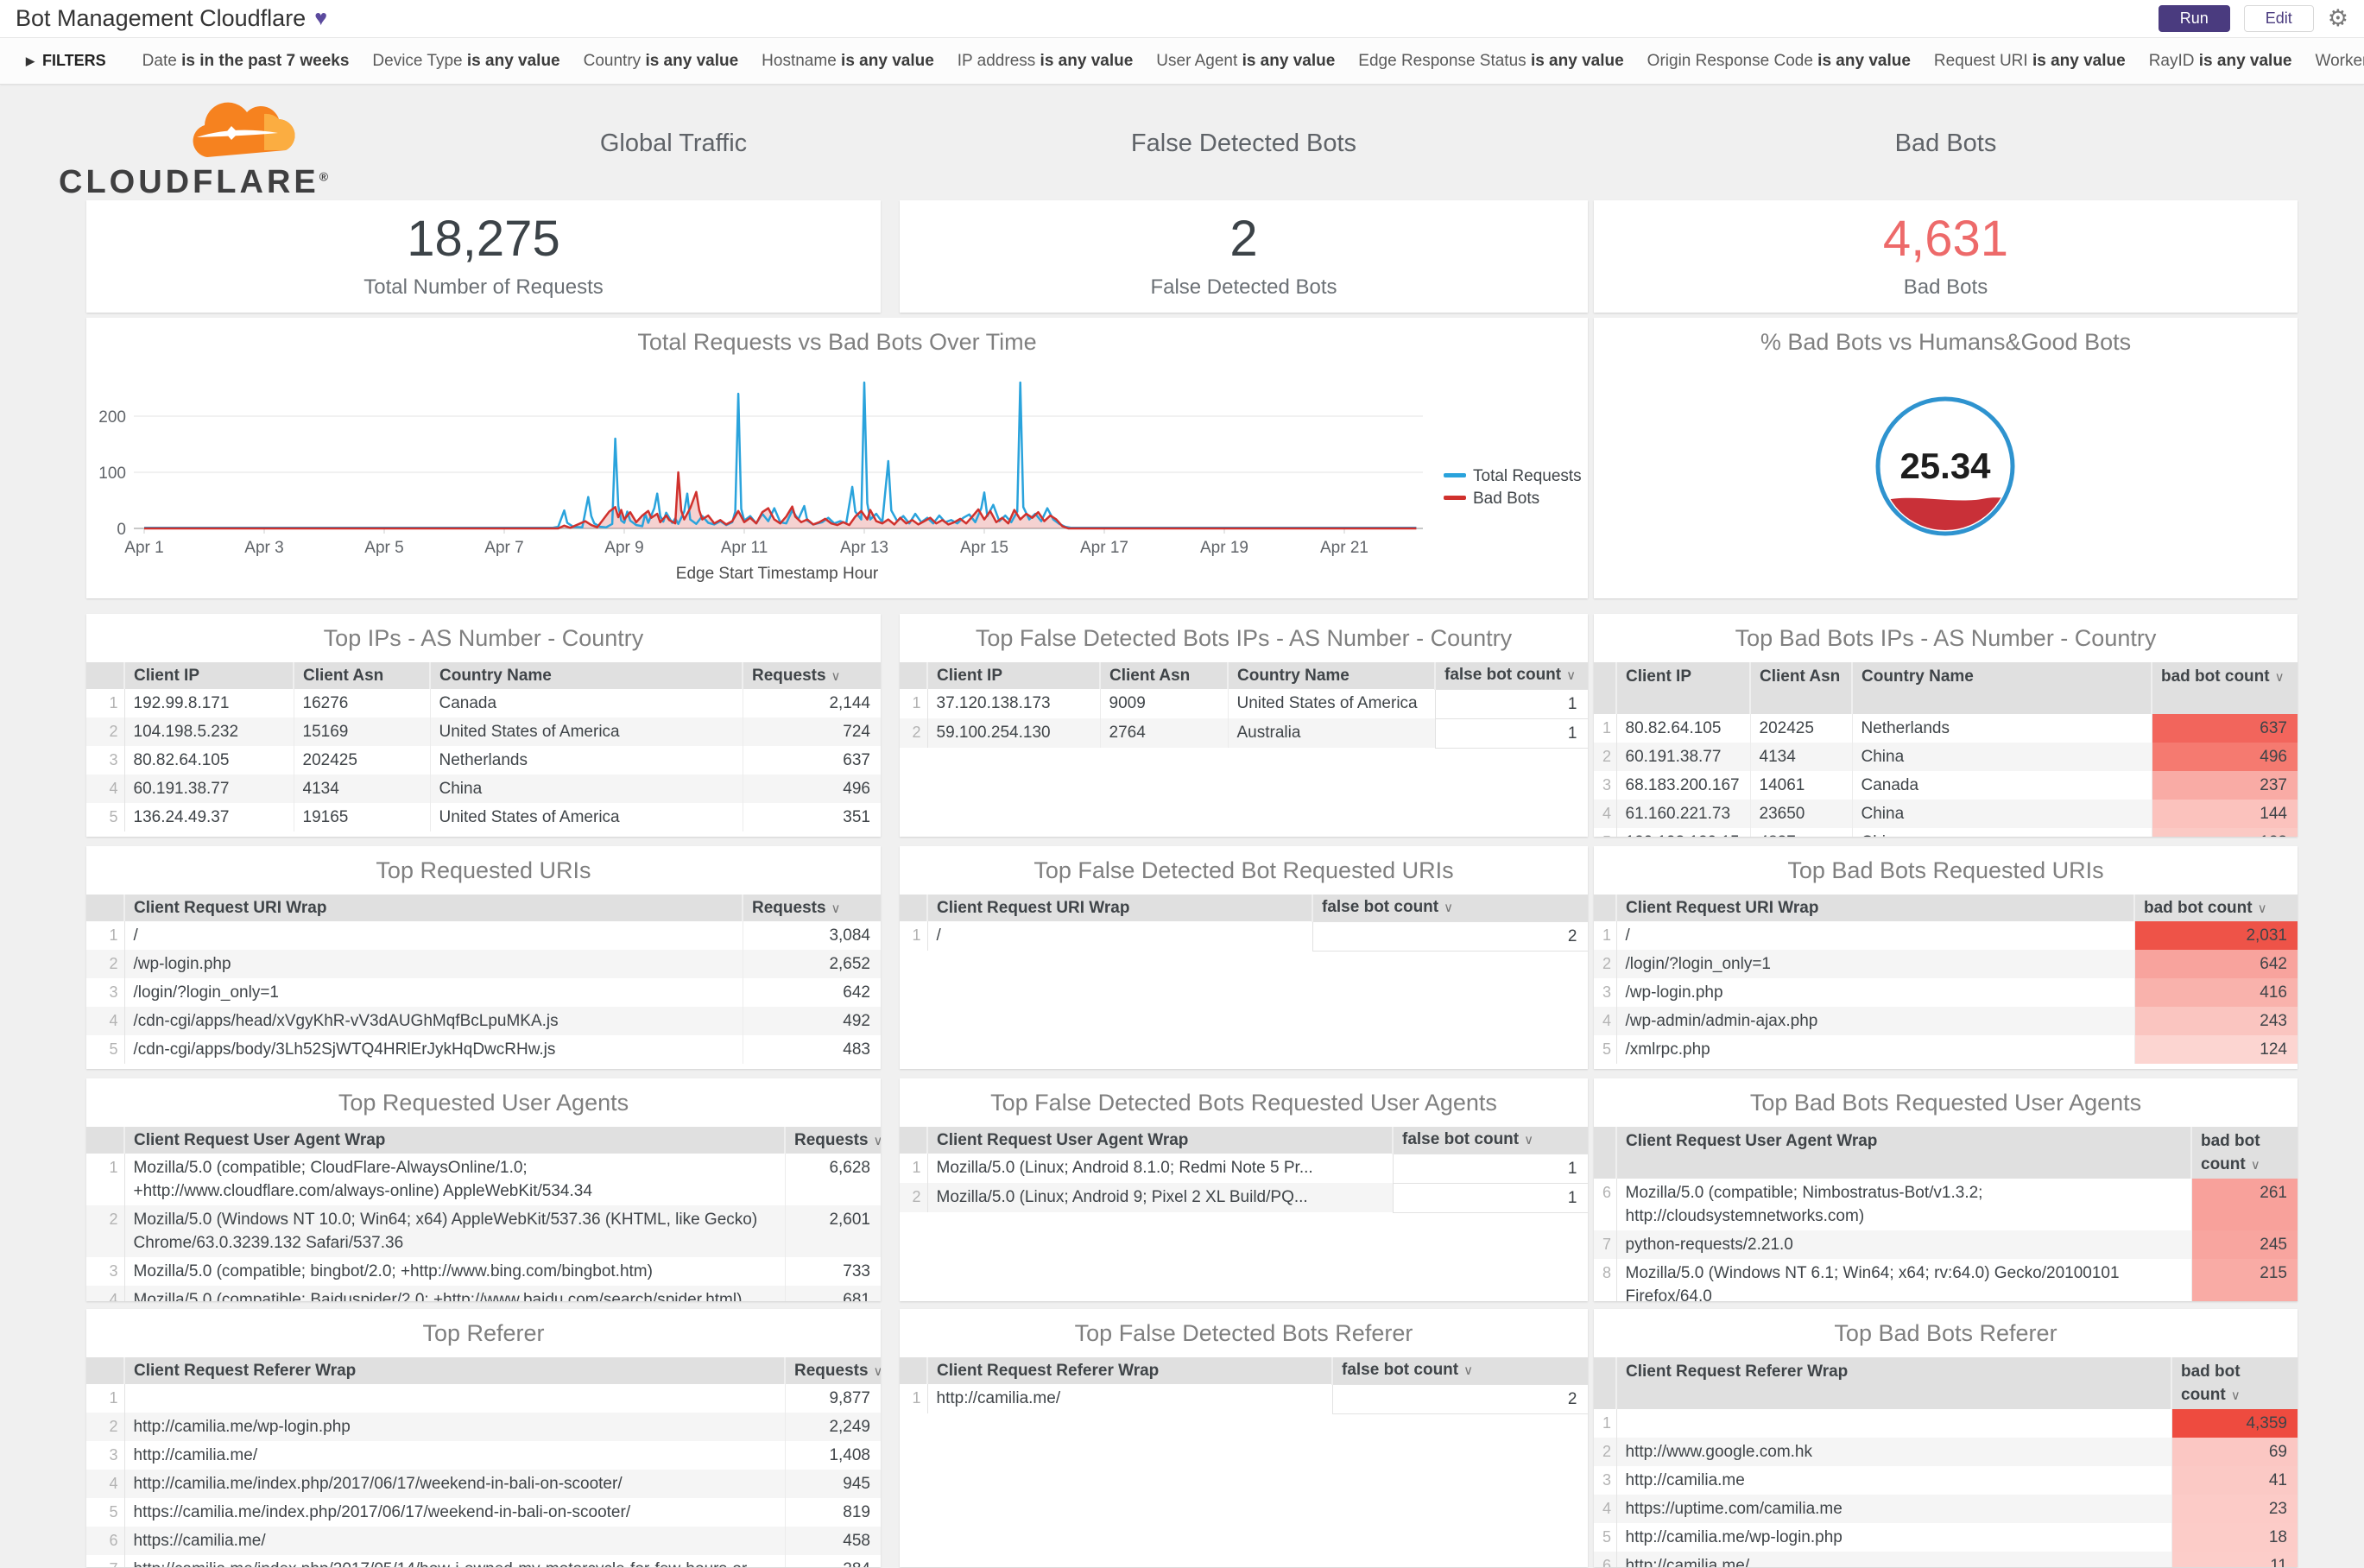 This screenshot has height=1568, width=2364. I want to click on table-cell: 1,408, so click(832, 1455).